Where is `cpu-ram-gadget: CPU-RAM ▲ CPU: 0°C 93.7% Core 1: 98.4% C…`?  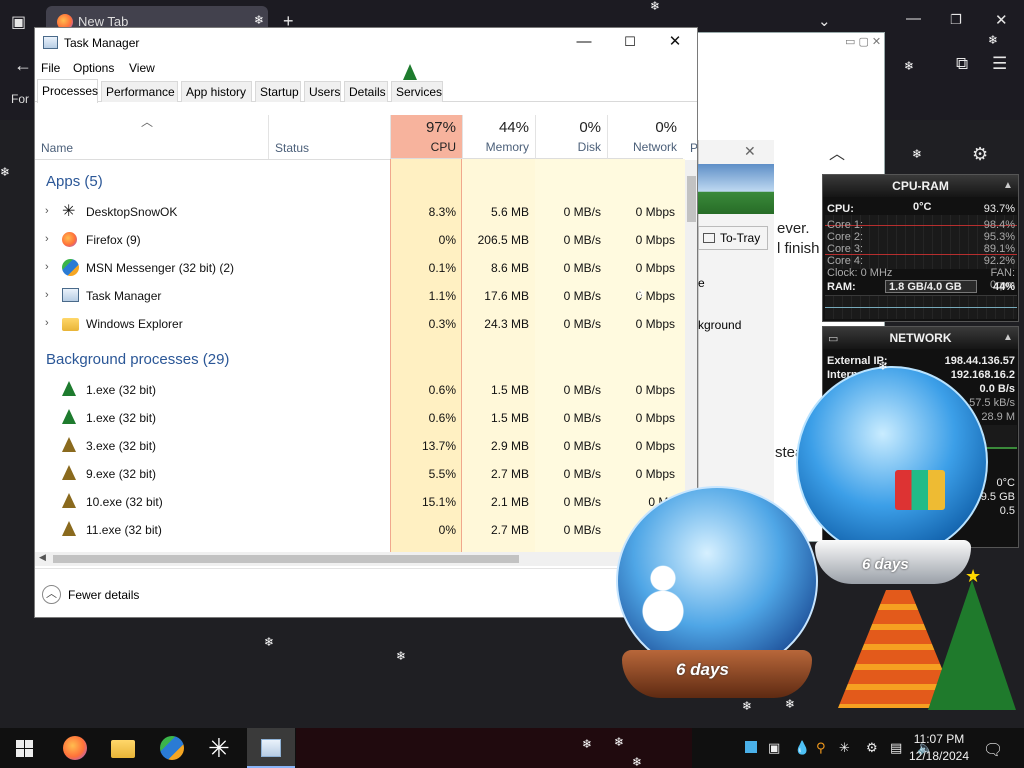 cpu-ram-gadget: CPU-RAM ▲ CPU: 0°C 93.7% Core 1: 98.4% C… is located at coordinates (920, 248).